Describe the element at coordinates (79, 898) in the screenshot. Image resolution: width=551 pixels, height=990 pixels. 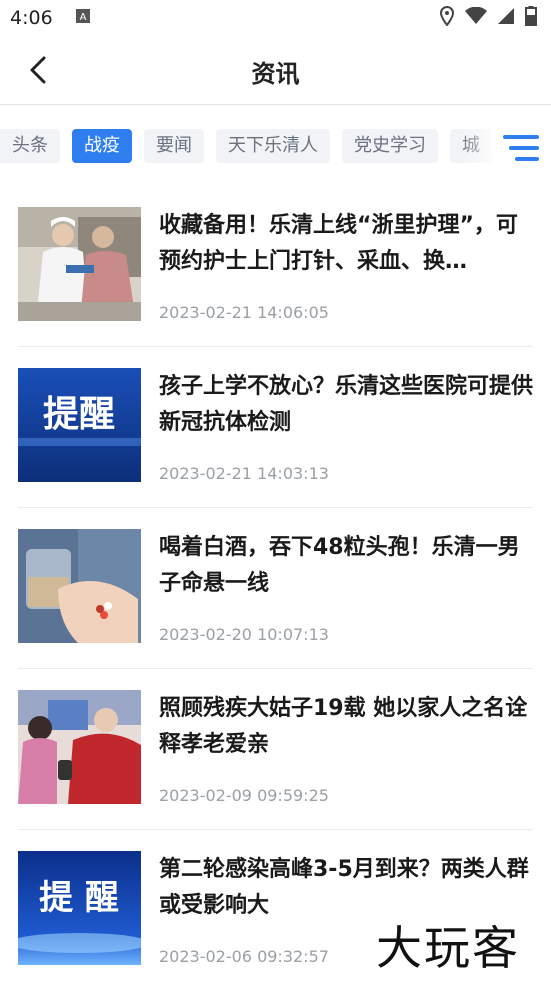
I see `reminder-text: 提 醒` at that location.